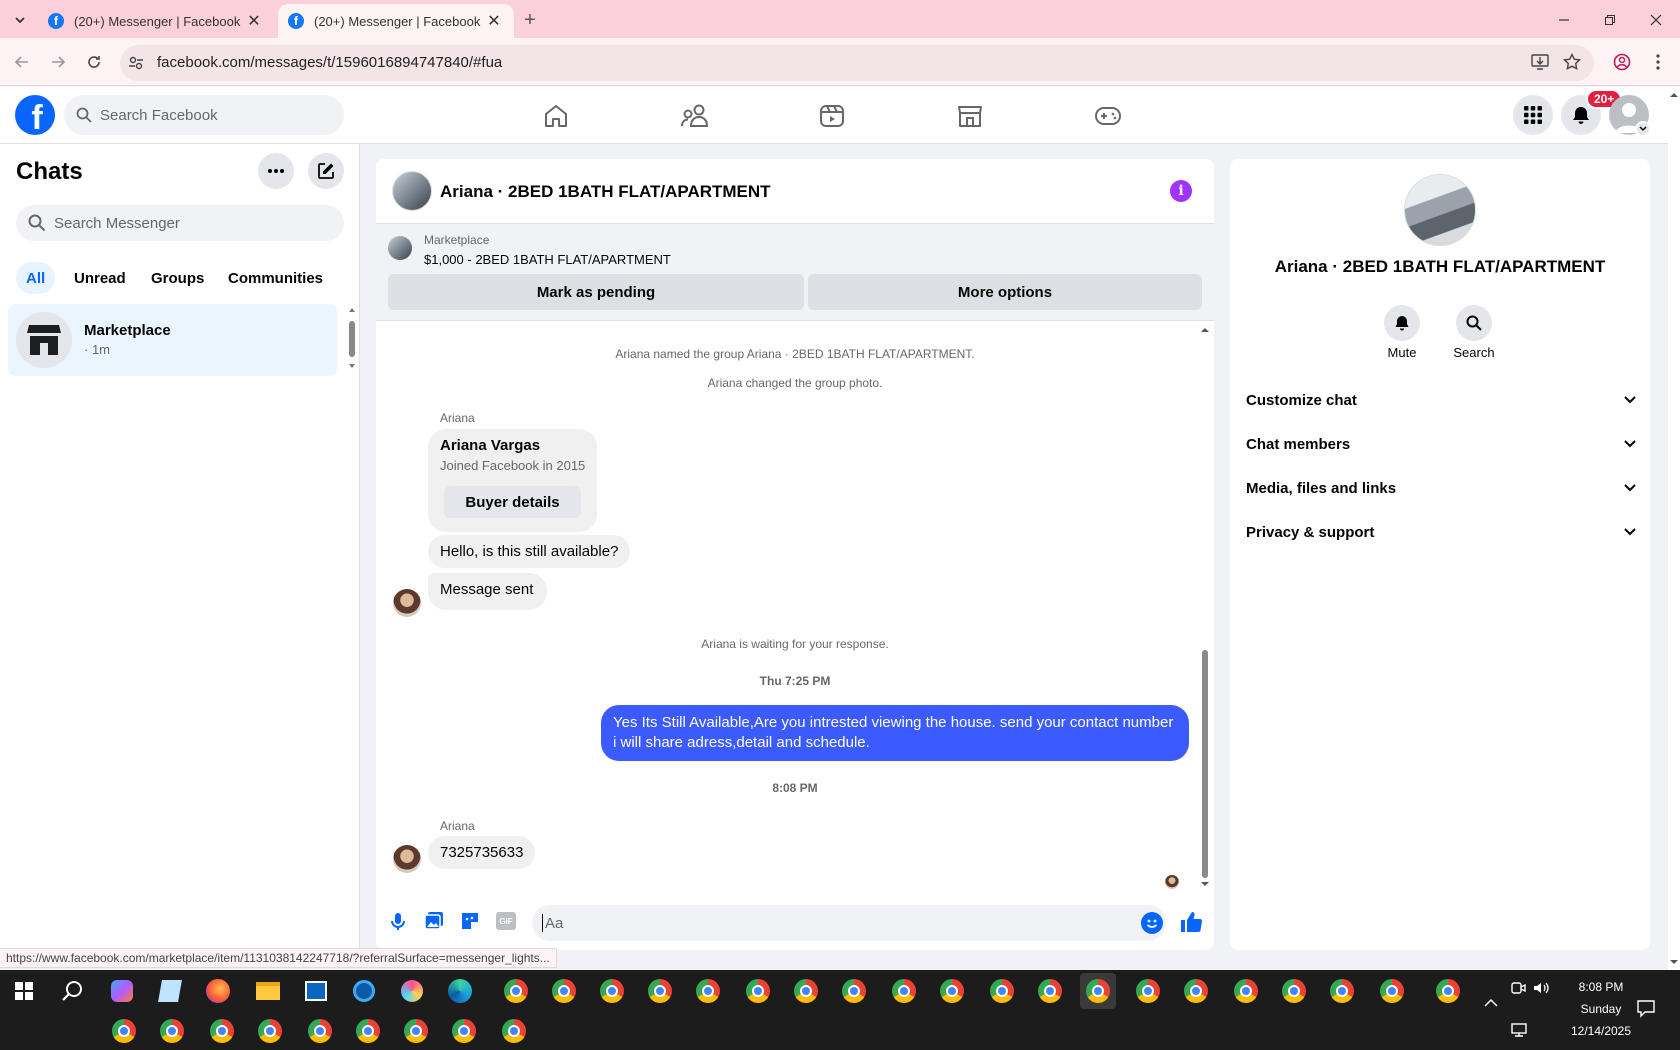 The image size is (1680, 1050). Describe the element at coordinates (1622, 62) in the screenshot. I see `profile-icon` at that location.